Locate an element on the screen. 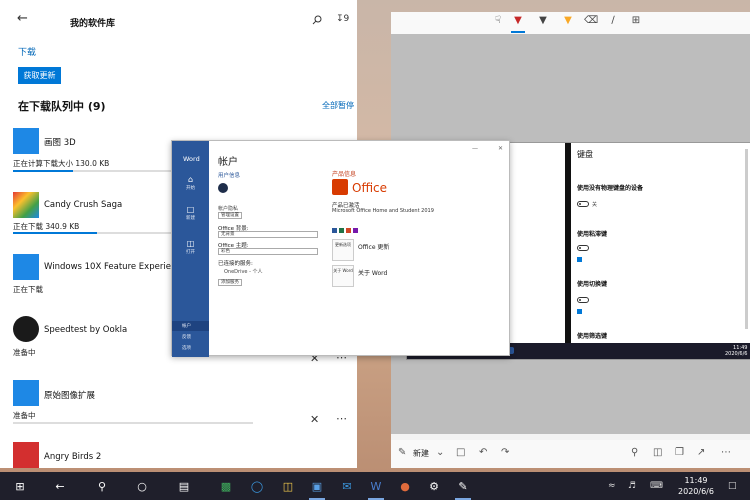 Image resolution: width=750 pixels, height=500 pixels. download-count: 9 is located at coordinates (346, 19).